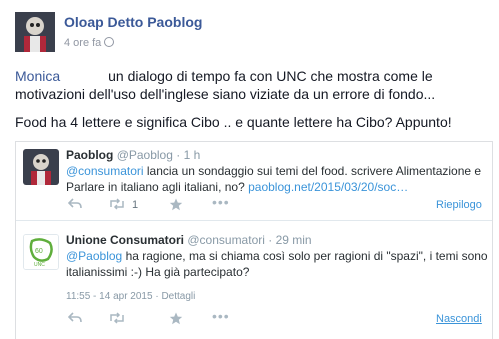  What do you see at coordinates (37, 76) in the screenshot?
I see `tagged-user-link: Monica` at bounding box center [37, 76].